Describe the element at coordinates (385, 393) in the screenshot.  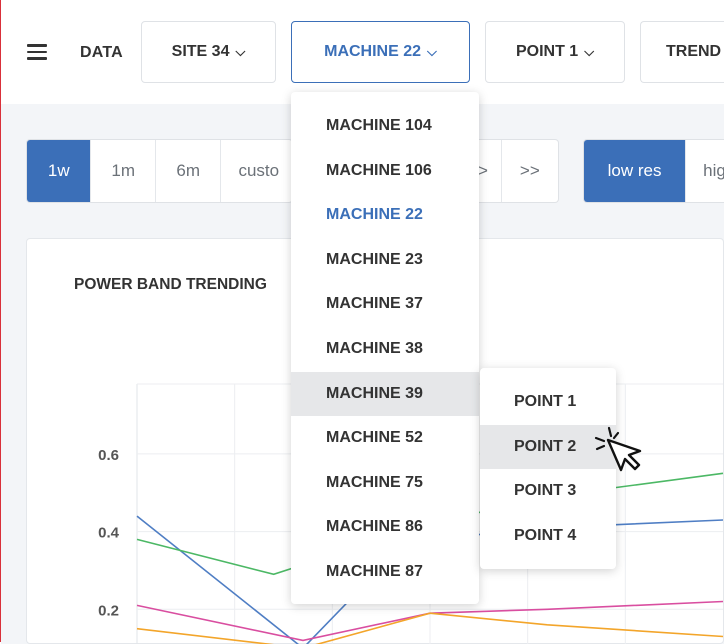
I see `machine-menu-item: MACHINE 39` at that location.